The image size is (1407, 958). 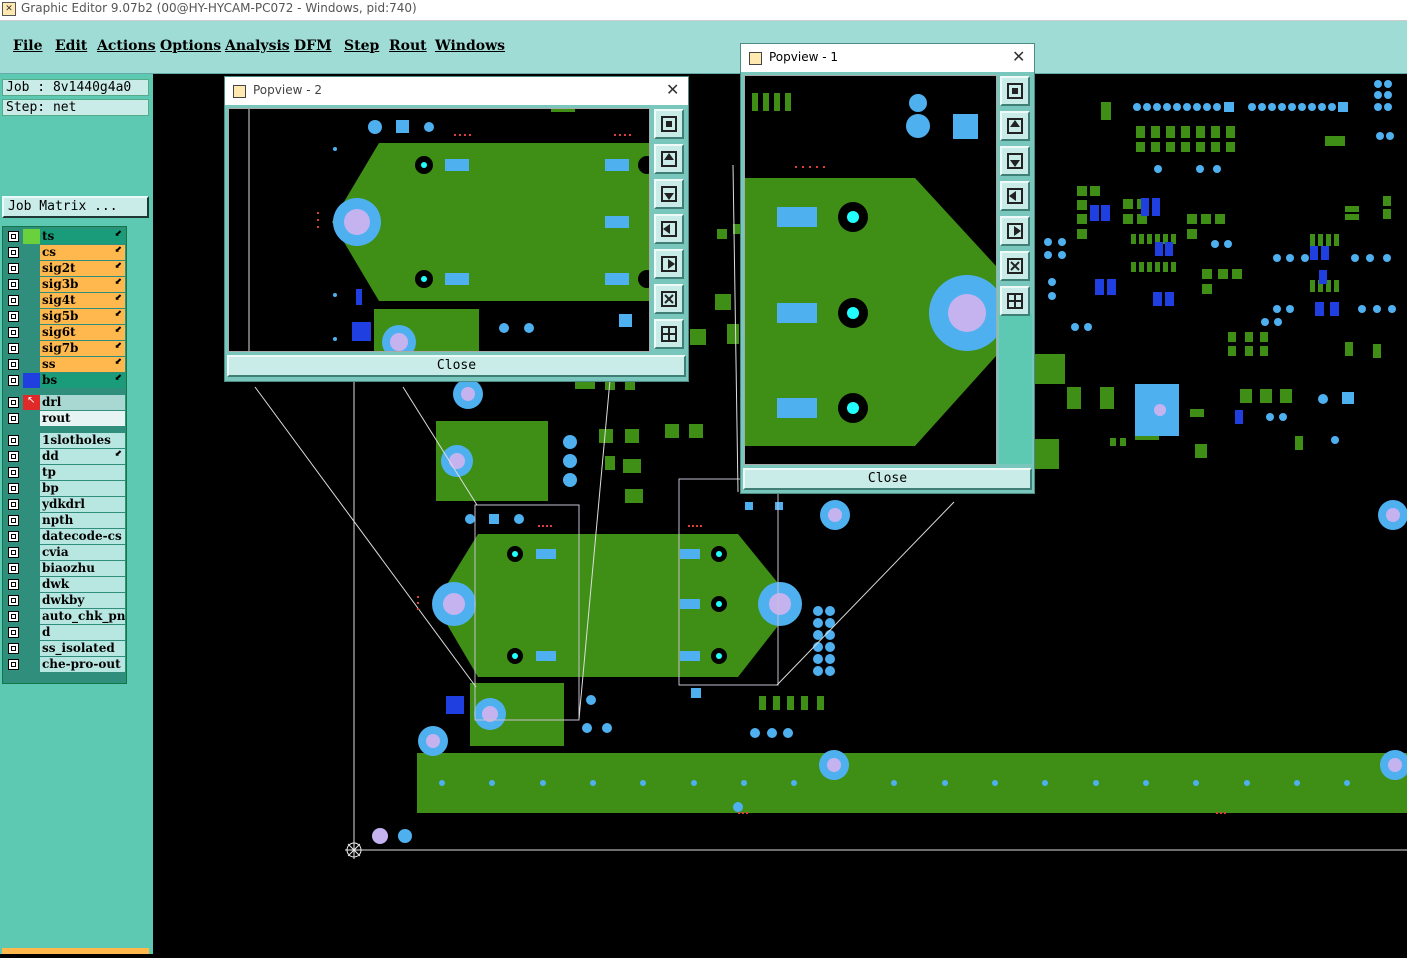 I want to click on layer-name: drl, so click(x=82, y=402).